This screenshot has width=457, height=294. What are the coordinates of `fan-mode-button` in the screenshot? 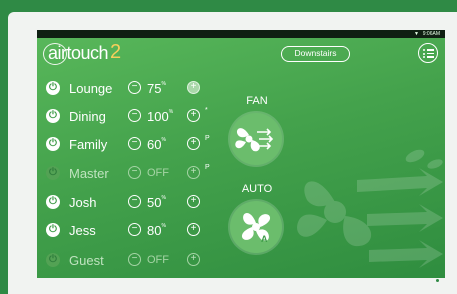 It's located at (256, 139).